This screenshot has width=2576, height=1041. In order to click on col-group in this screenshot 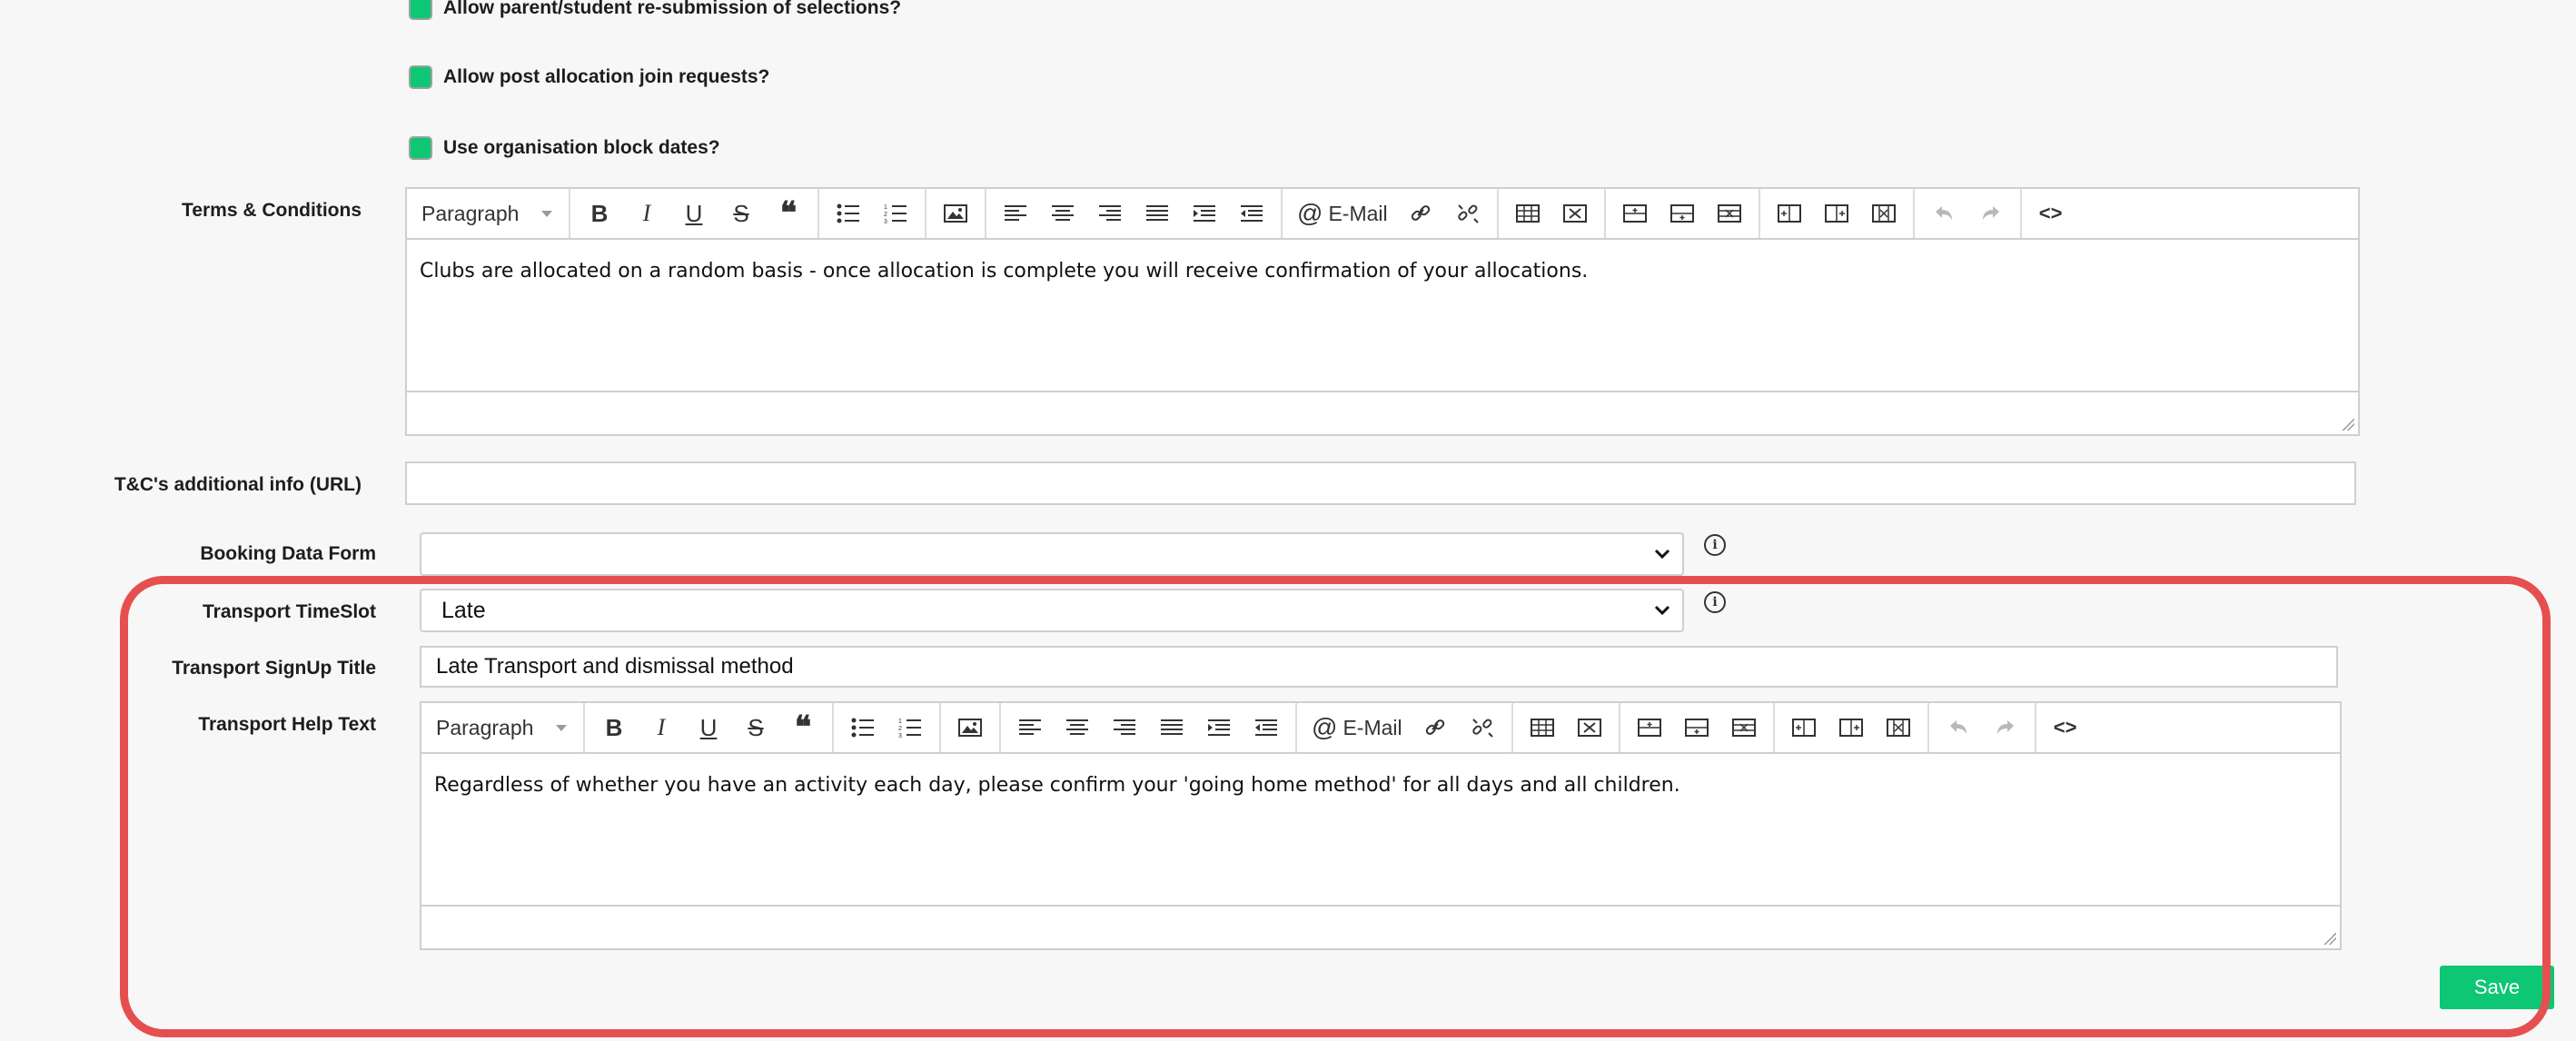, I will do `click(1837, 213)`.